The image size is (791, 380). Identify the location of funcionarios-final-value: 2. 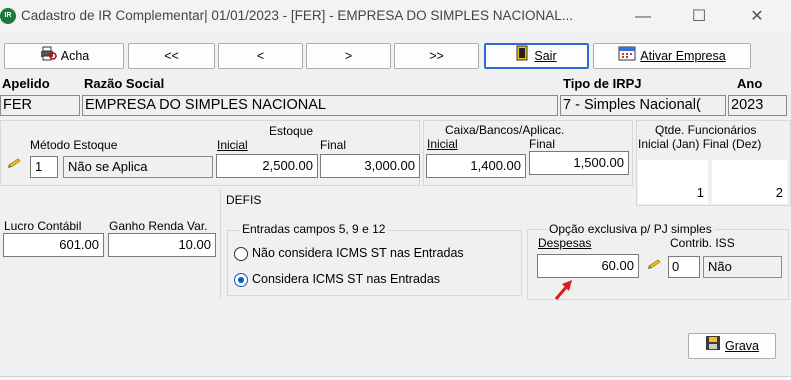
(779, 192).